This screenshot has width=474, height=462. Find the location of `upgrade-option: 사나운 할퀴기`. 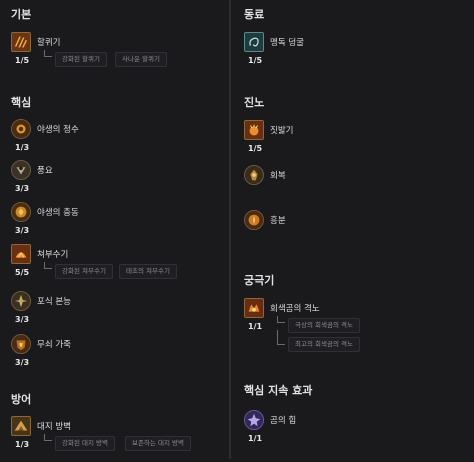

upgrade-option: 사나운 할퀴기 is located at coordinates (141, 59).